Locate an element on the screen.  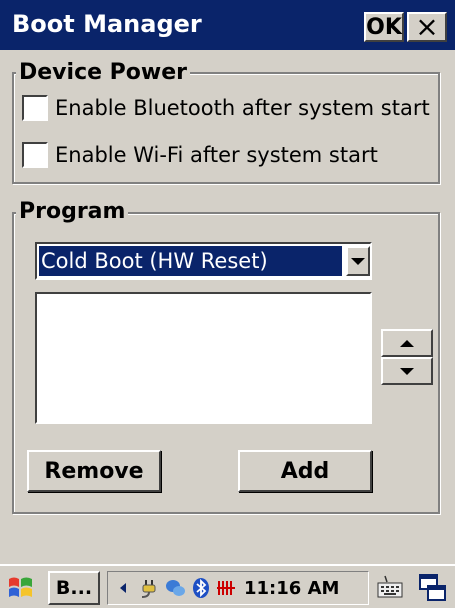
system-tray: 11:16 AM is located at coordinates (238, 588).